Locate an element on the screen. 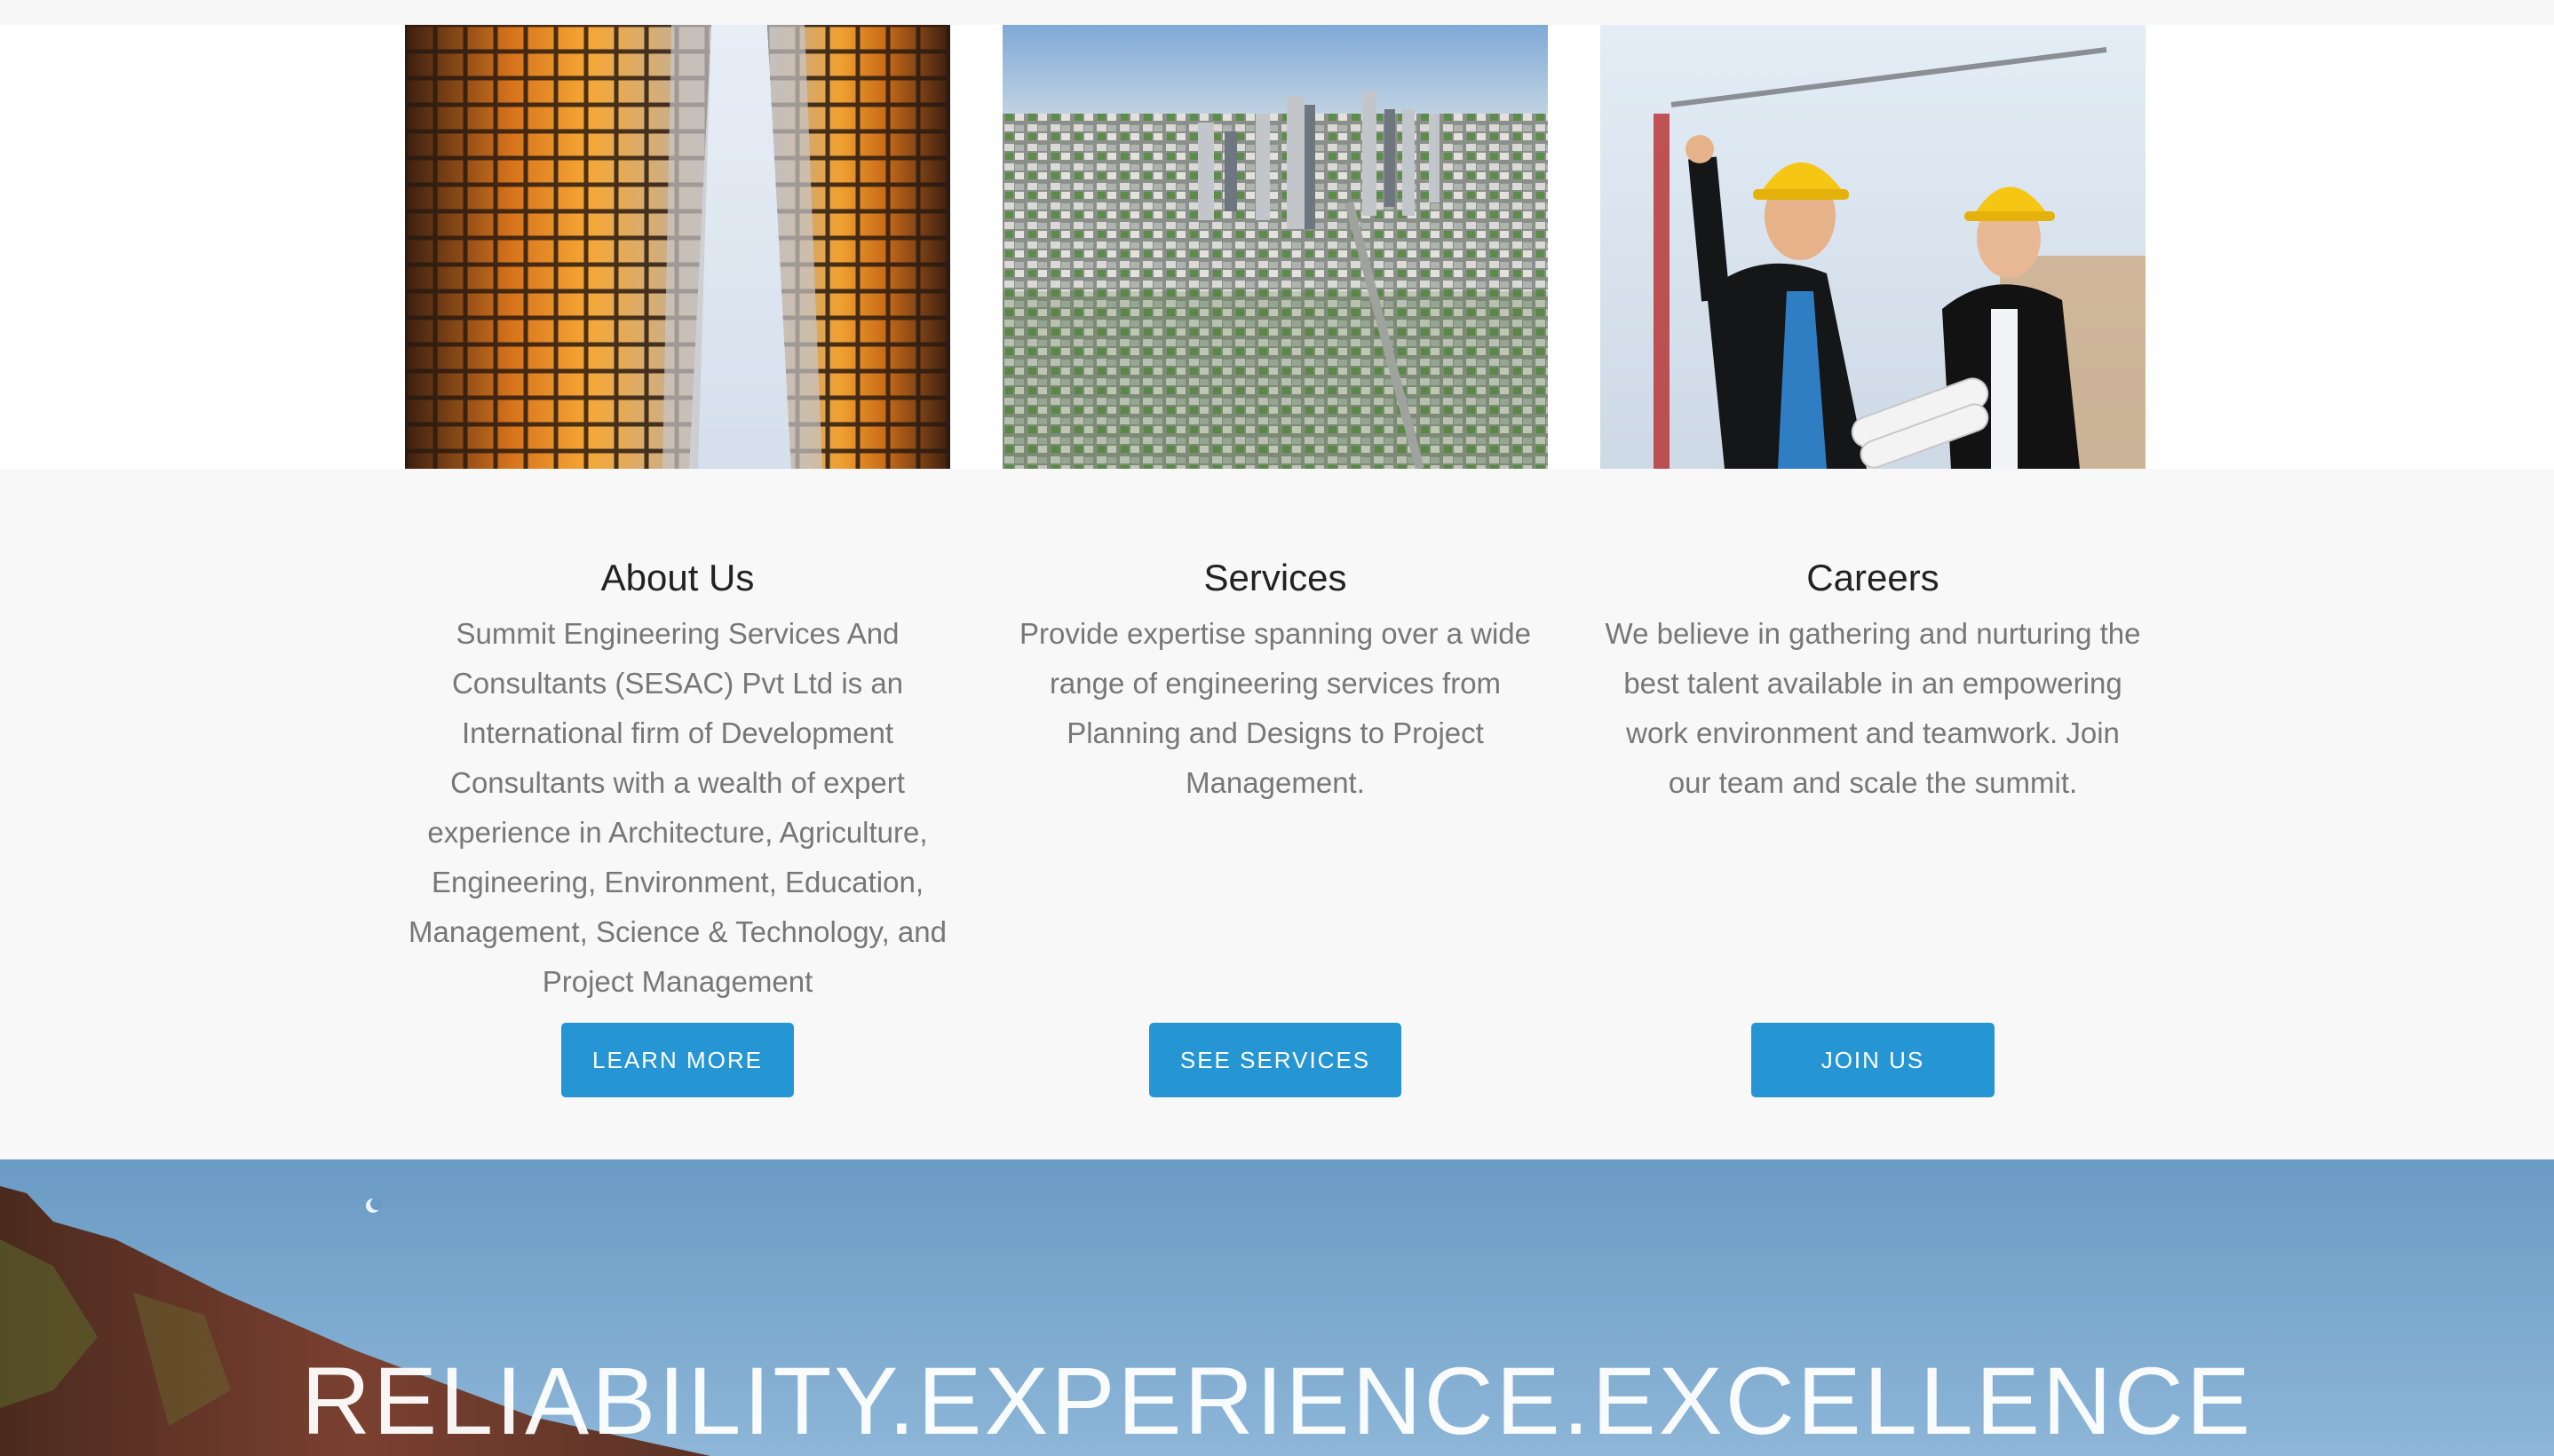 The image size is (2554, 1456). engineers-photo is located at coordinates (1873, 247).